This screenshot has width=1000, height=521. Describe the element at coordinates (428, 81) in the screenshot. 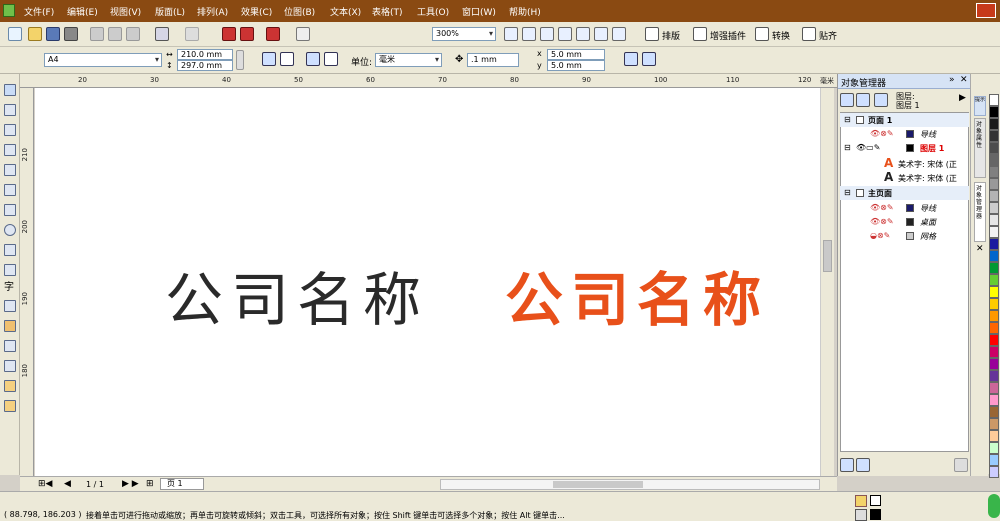

I see `horizontal-ruler: 20 30 40 50 60 70 80 90 100 110 120 毫米` at that location.